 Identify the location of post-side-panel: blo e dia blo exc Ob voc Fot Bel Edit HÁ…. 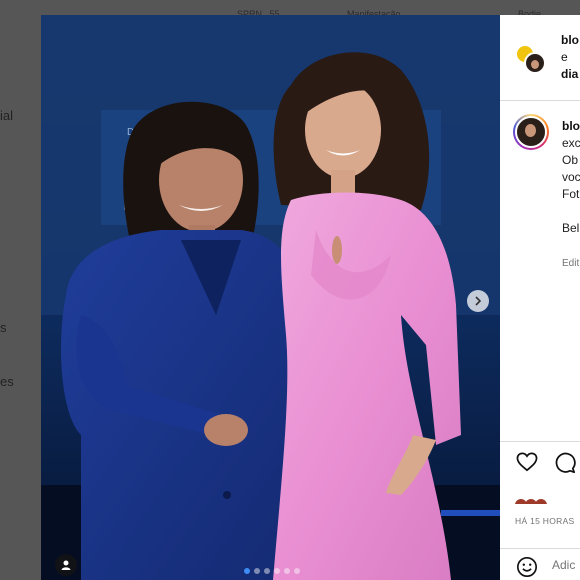
(540, 297).